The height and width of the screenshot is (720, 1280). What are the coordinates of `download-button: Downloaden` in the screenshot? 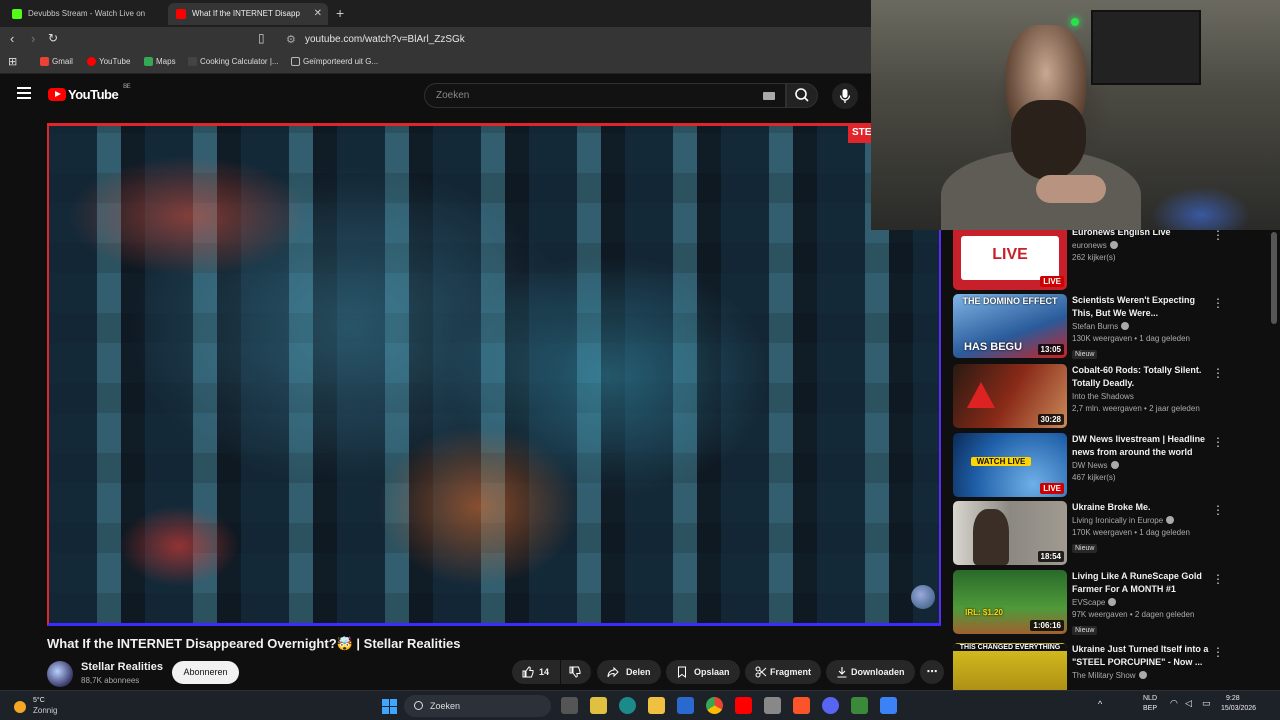 It's located at (870, 672).